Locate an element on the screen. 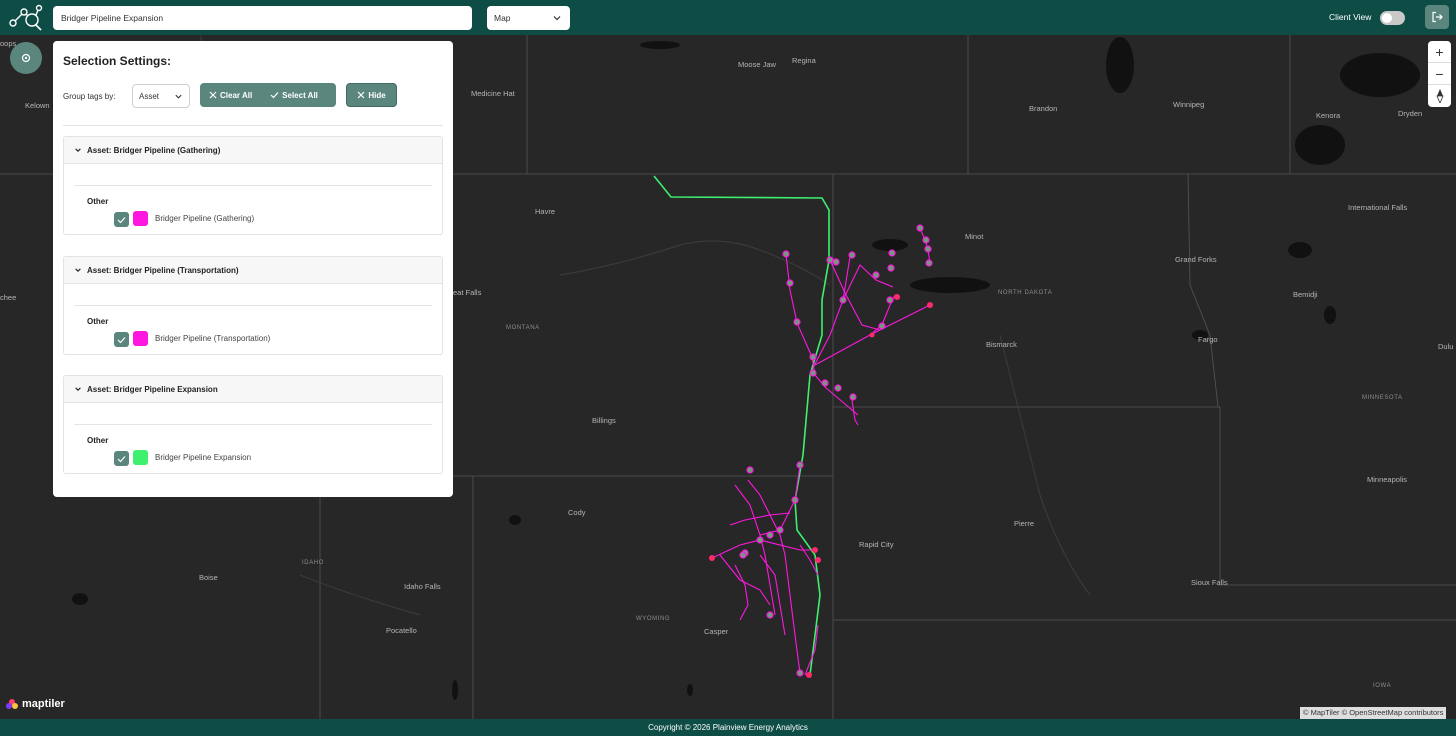 The image size is (1456, 736). maptiler-logo: maptiler is located at coordinates (35, 704).